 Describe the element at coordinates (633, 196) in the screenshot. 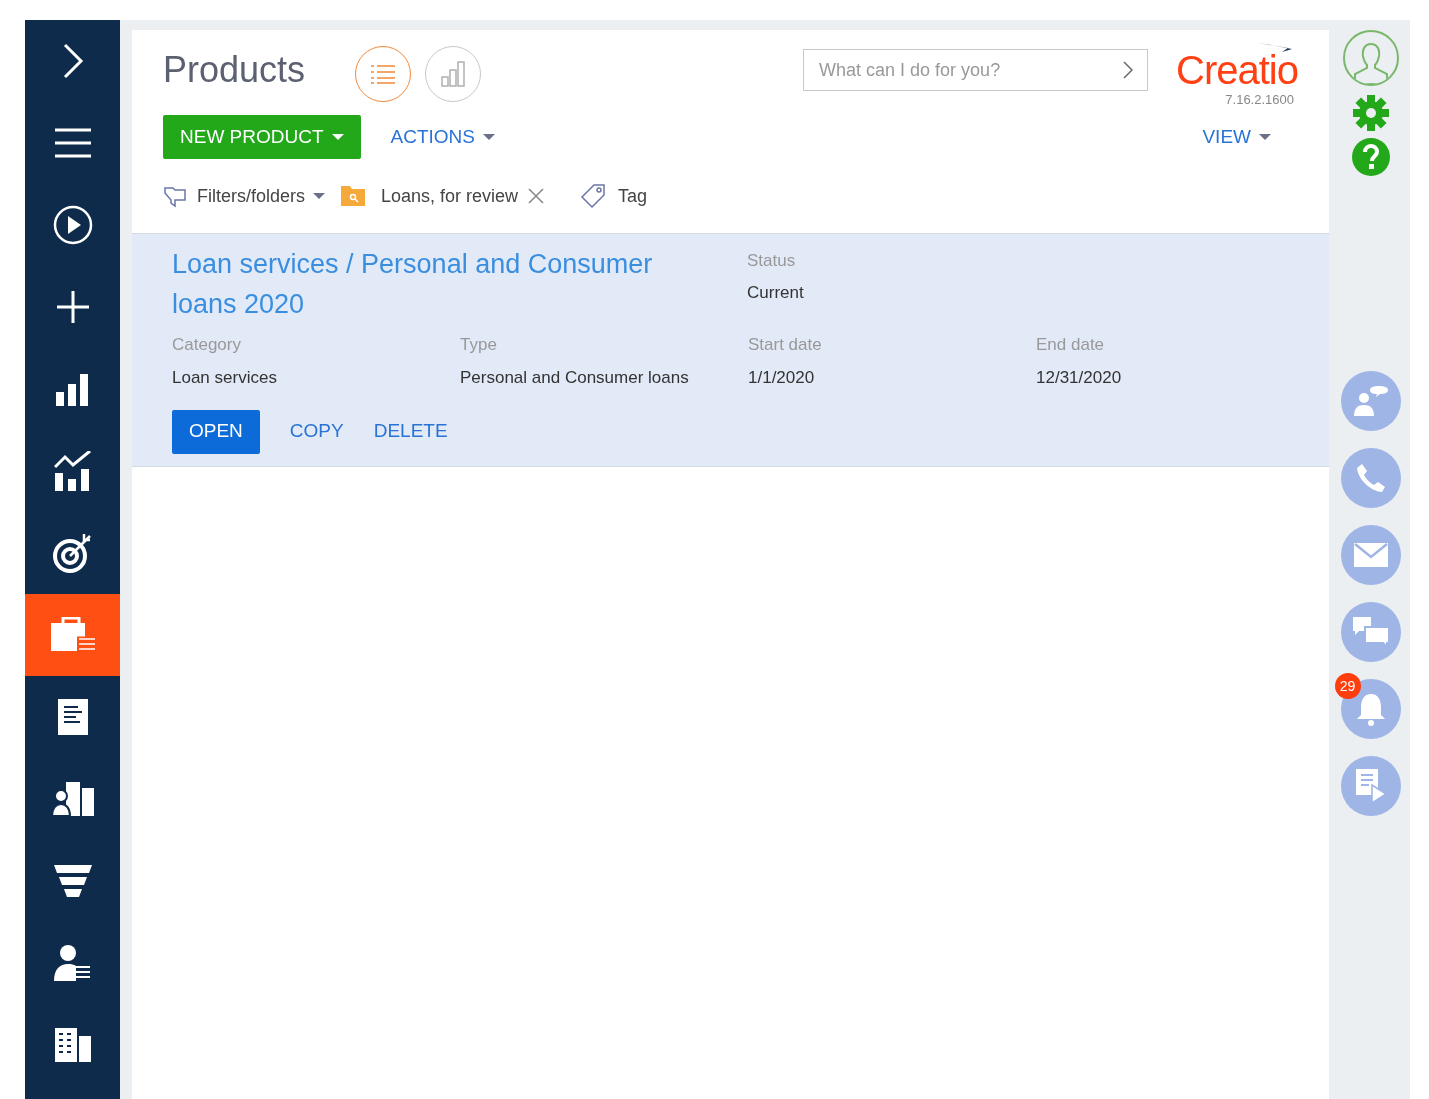

I see `tag-button: Tag` at that location.